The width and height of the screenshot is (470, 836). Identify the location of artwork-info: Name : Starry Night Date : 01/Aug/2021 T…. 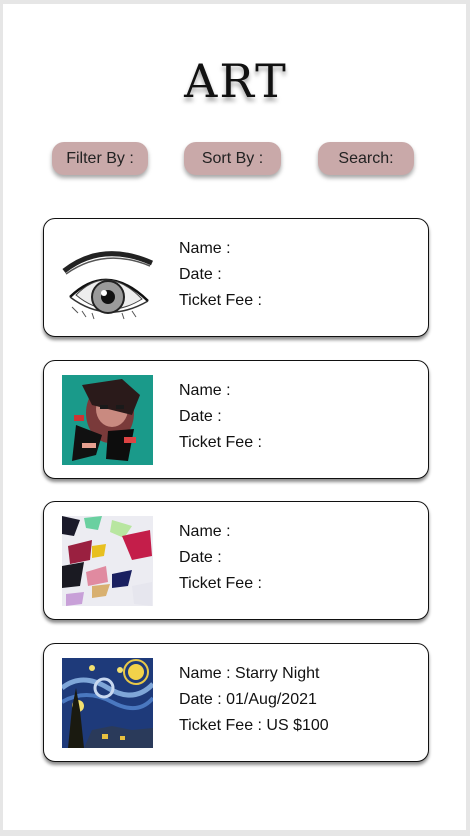
(254, 700).